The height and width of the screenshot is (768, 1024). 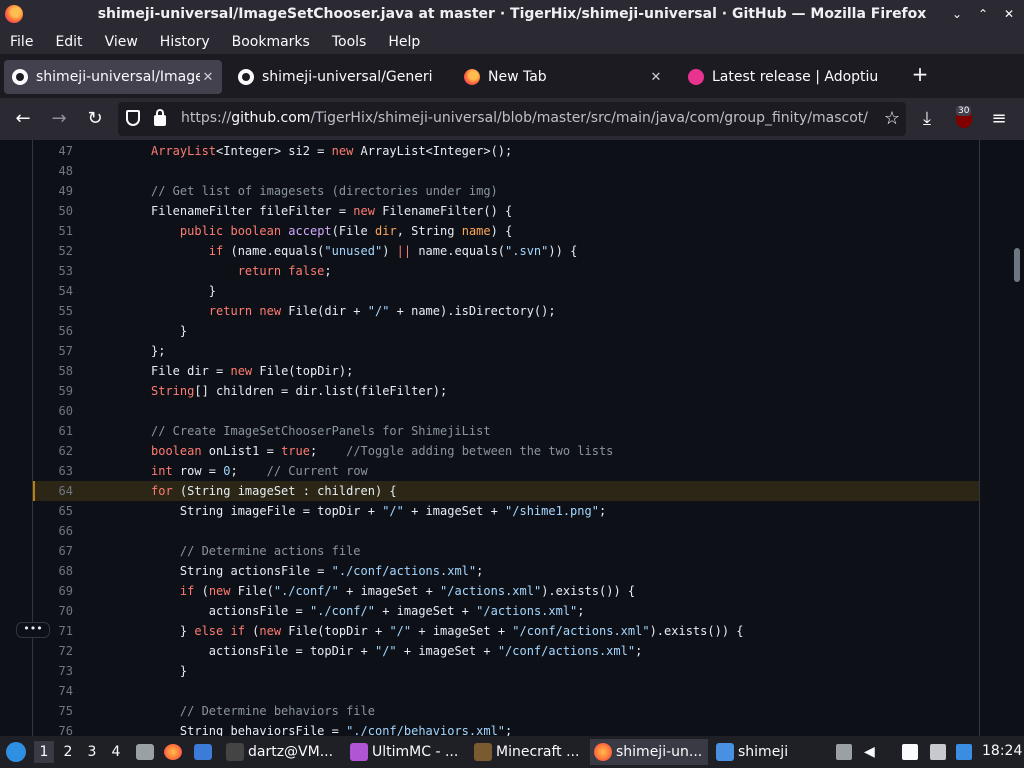 I want to click on firefox-launcher-icon, so click(x=173, y=752).